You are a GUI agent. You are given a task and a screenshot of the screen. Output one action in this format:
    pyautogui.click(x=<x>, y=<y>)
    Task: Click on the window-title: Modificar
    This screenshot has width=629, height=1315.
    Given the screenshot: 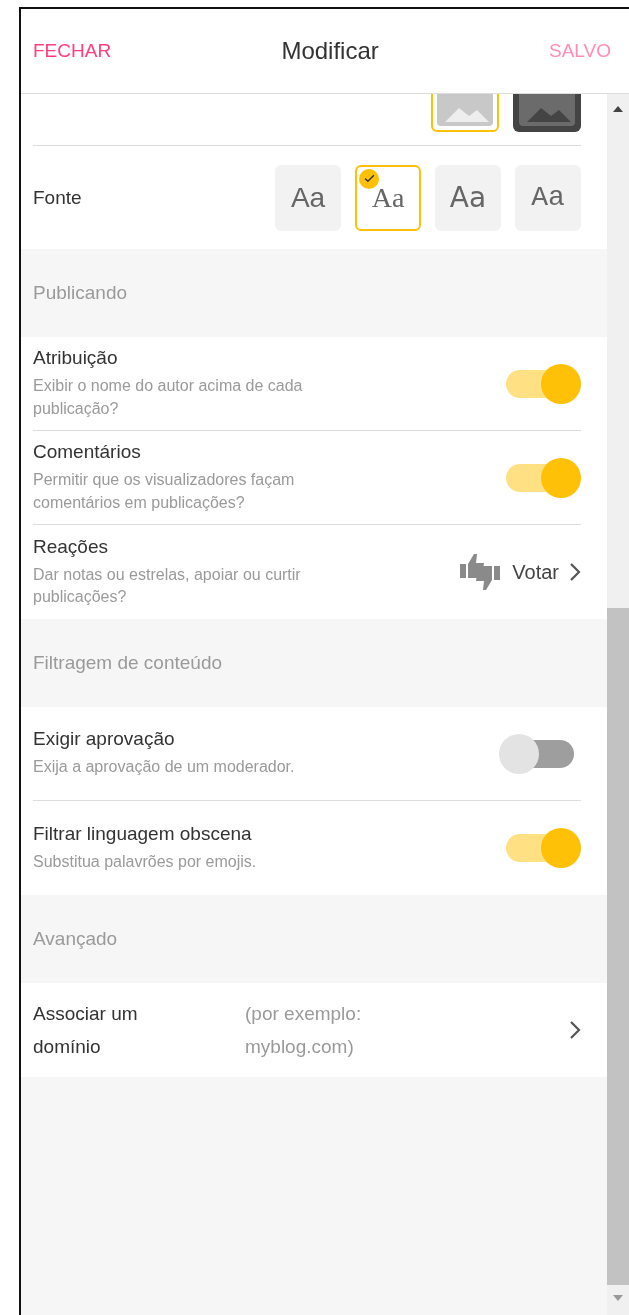 What is the action you would take?
    pyautogui.click(x=330, y=51)
    